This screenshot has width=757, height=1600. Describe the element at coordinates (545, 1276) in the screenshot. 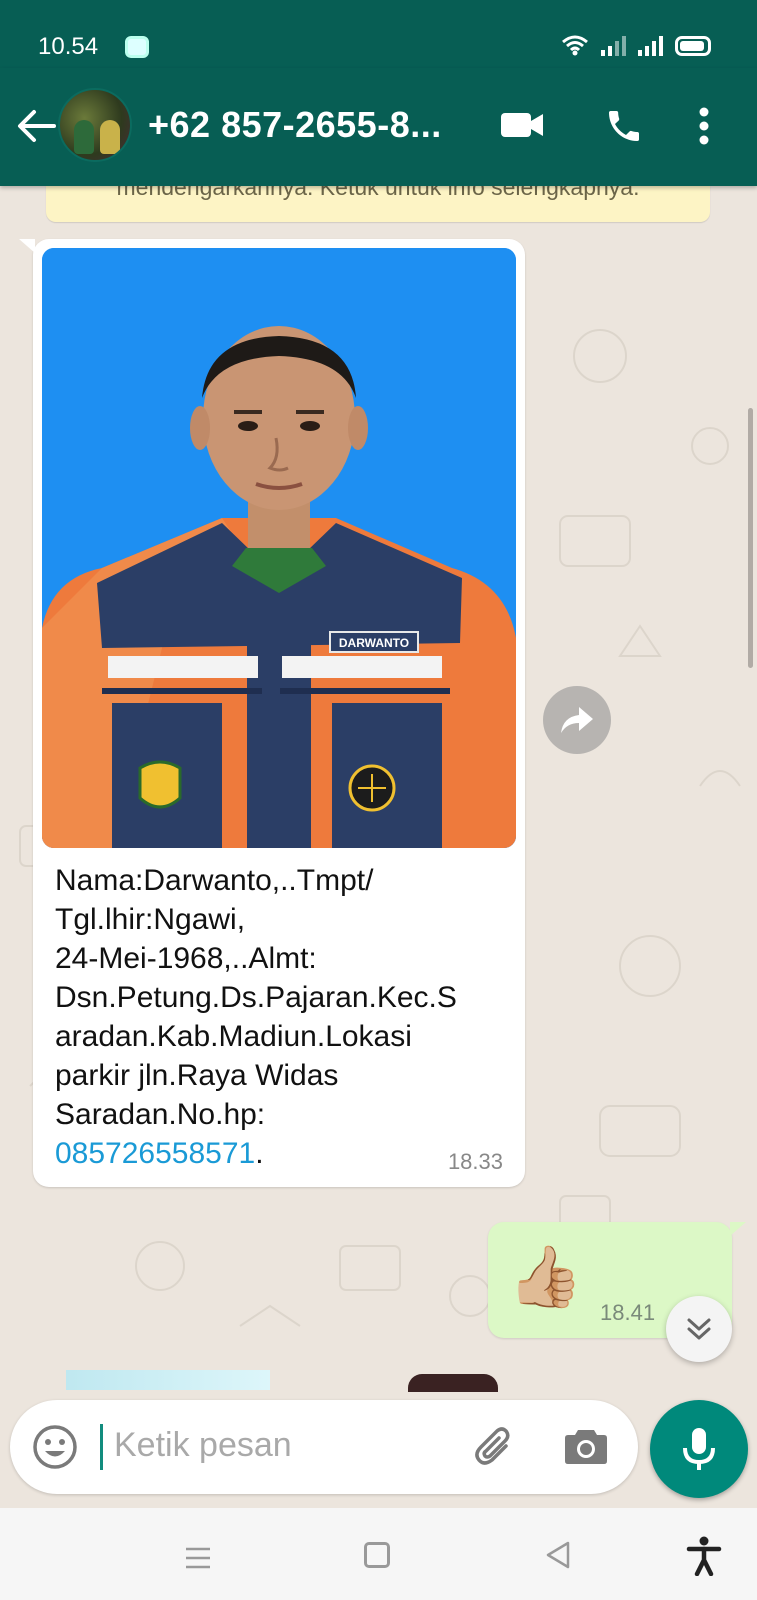

I see `thumbs-up-emoji: 👍🏼` at that location.